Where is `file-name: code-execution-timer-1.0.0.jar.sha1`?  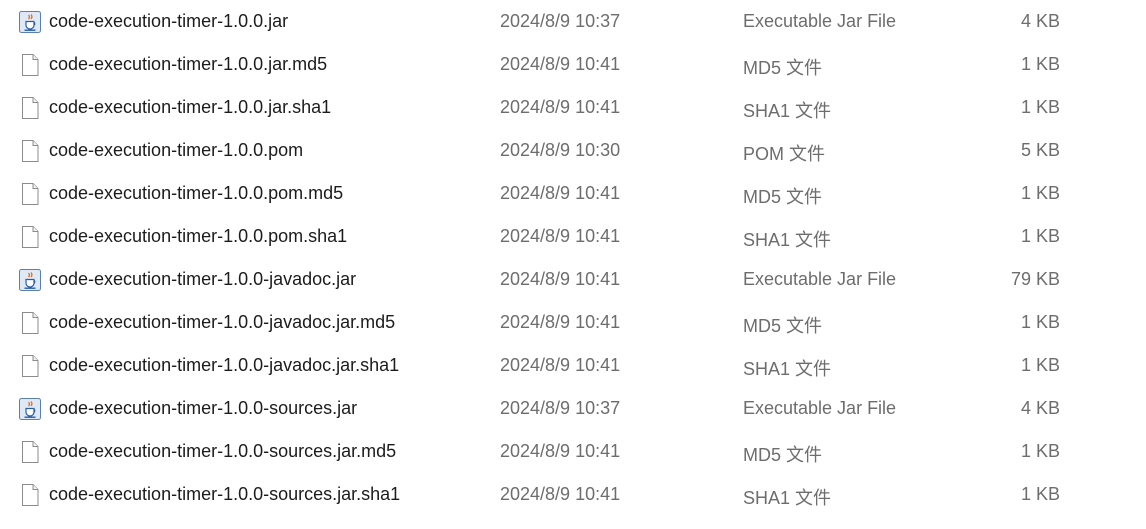 file-name: code-execution-timer-1.0.0.jar.sha1 is located at coordinates (190, 107).